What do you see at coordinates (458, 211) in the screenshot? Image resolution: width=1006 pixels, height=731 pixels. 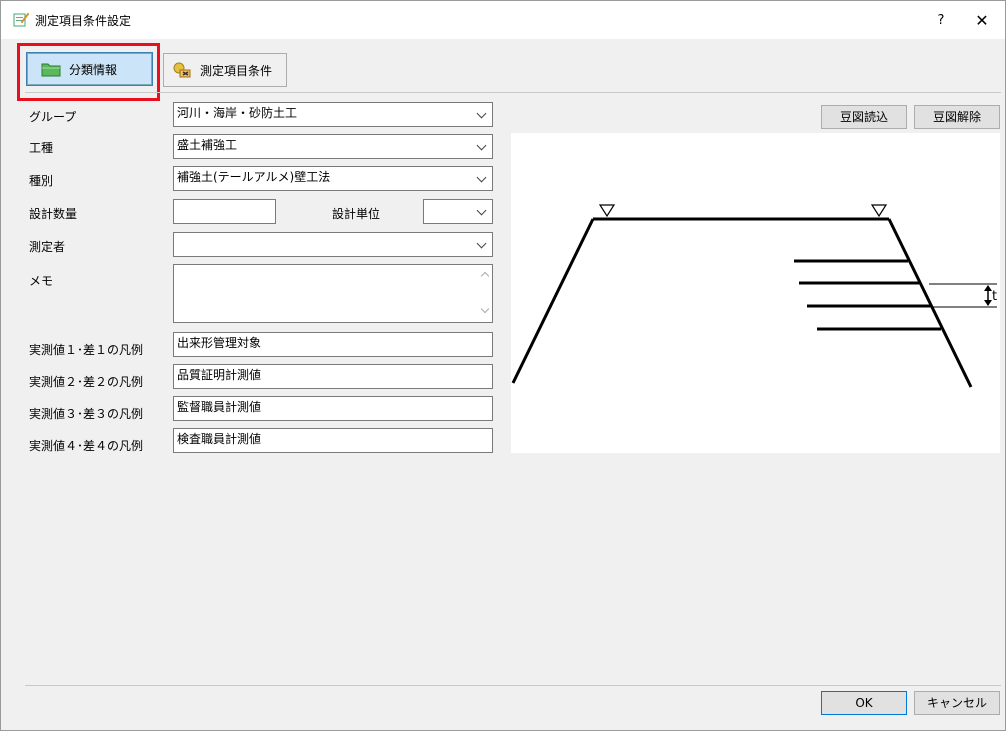 I see `design-unit-select` at bounding box center [458, 211].